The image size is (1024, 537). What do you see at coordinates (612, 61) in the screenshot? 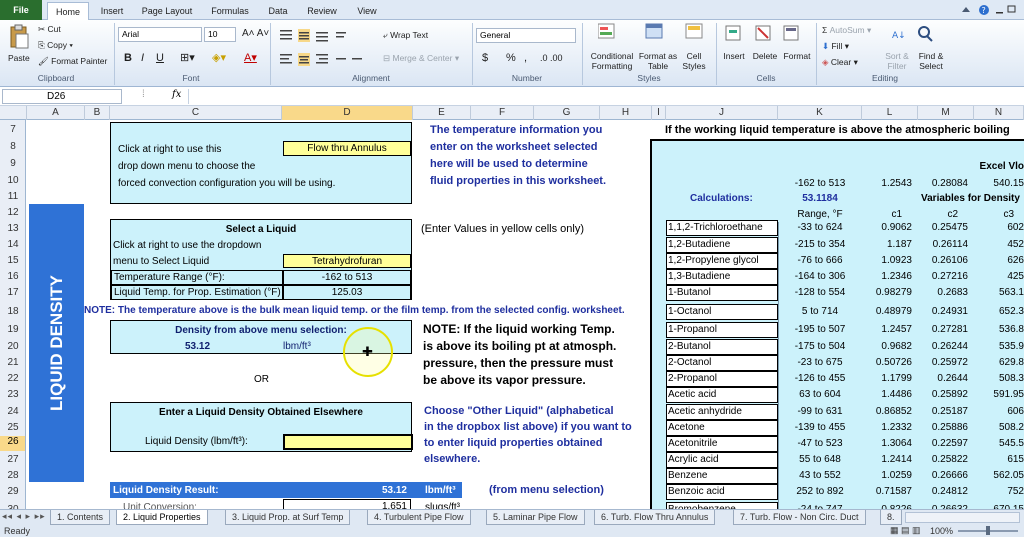
I see `conditional-formatting-button: Conditional Formatting` at bounding box center [612, 61].